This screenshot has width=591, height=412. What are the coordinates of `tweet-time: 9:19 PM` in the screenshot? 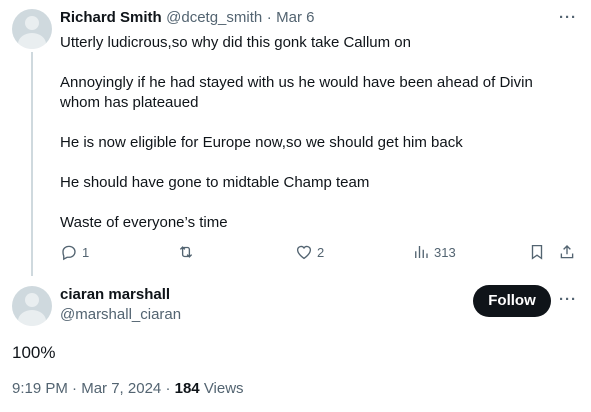 It's located at (40, 388).